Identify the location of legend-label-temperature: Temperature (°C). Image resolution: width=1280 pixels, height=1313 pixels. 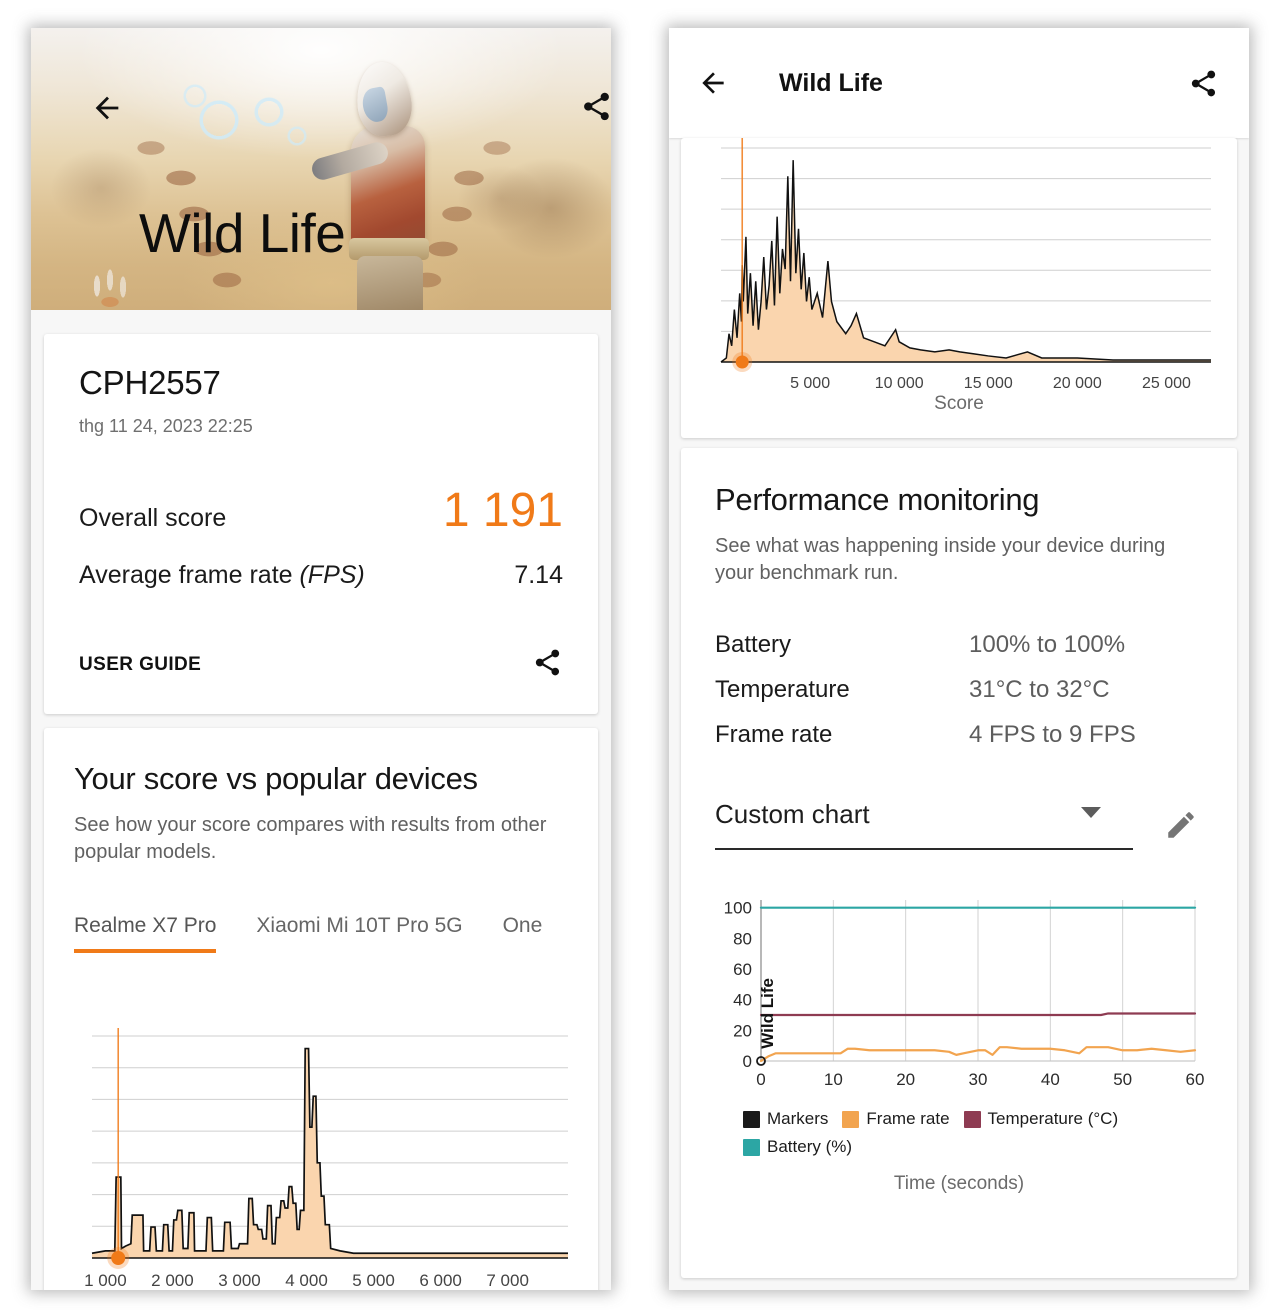
(1053, 1118).